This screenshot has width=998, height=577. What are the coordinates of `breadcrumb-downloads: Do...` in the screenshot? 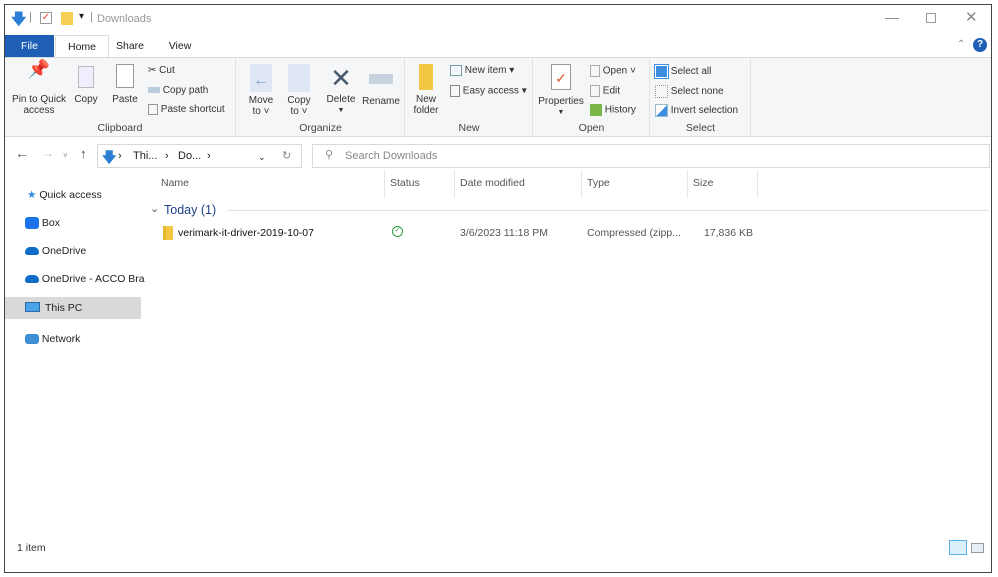 It's located at (189, 156).